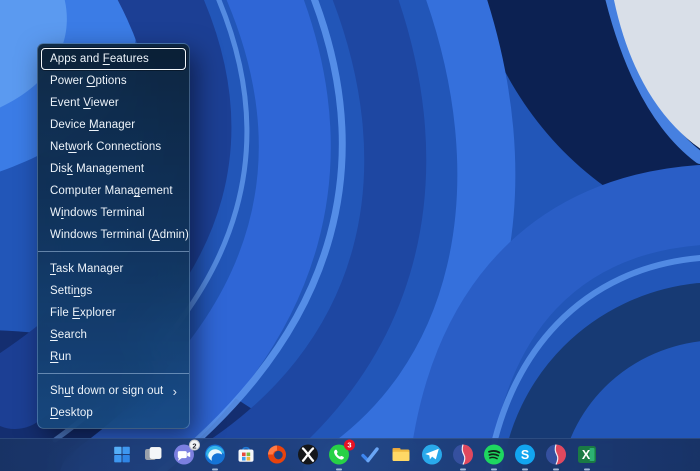 The image size is (700, 471). What do you see at coordinates (83, 313) in the screenshot?
I see `menu-item-label: File Explorer` at bounding box center [83, 313].